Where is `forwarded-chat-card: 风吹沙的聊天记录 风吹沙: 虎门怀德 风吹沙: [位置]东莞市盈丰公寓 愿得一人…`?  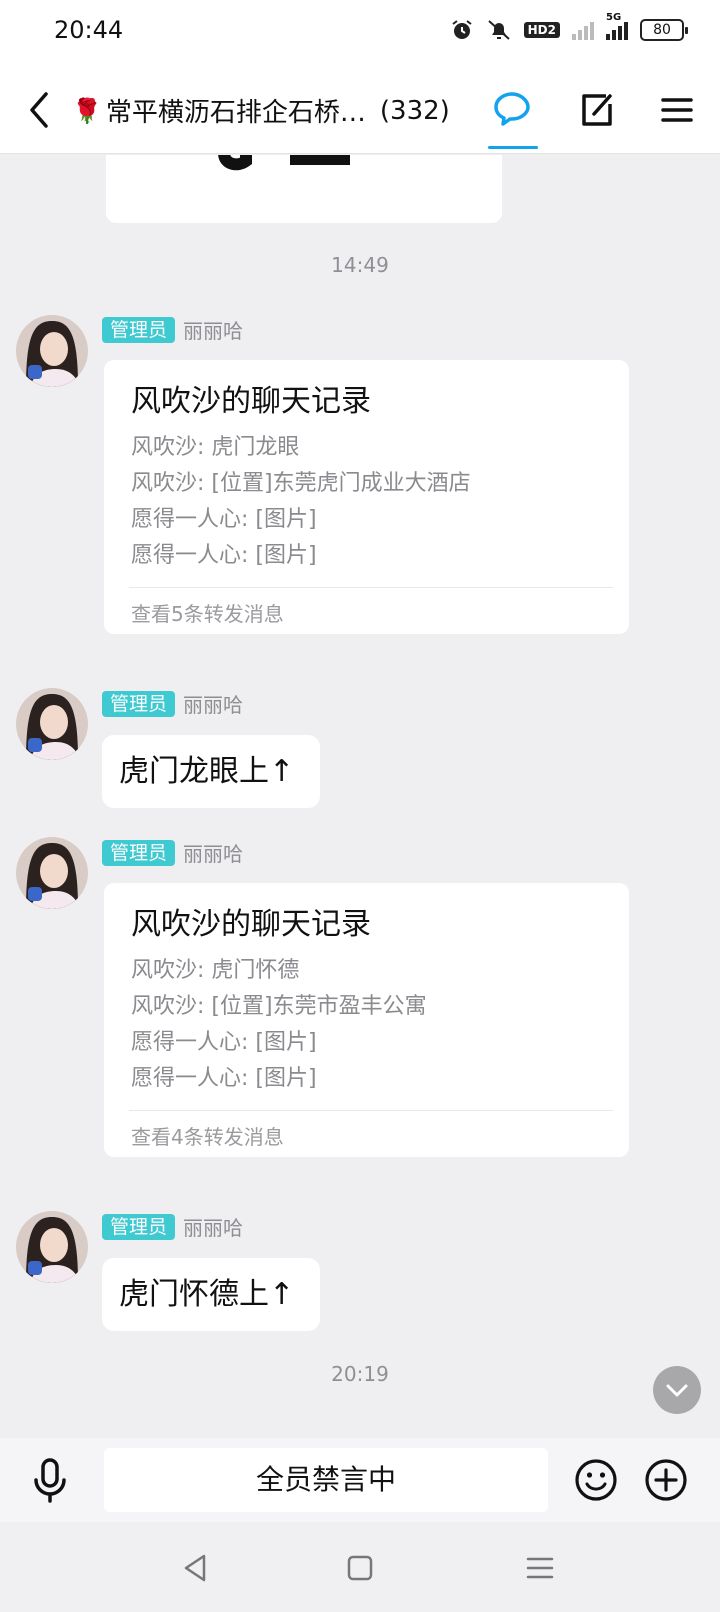 forwarded-chat-card: 风吹沙的聊天记录 风吹沙: 虎门怀德 风吹沙: [位置]东莞市盈丰公寓 愿得一人… is located at coordinates (366, 1020).